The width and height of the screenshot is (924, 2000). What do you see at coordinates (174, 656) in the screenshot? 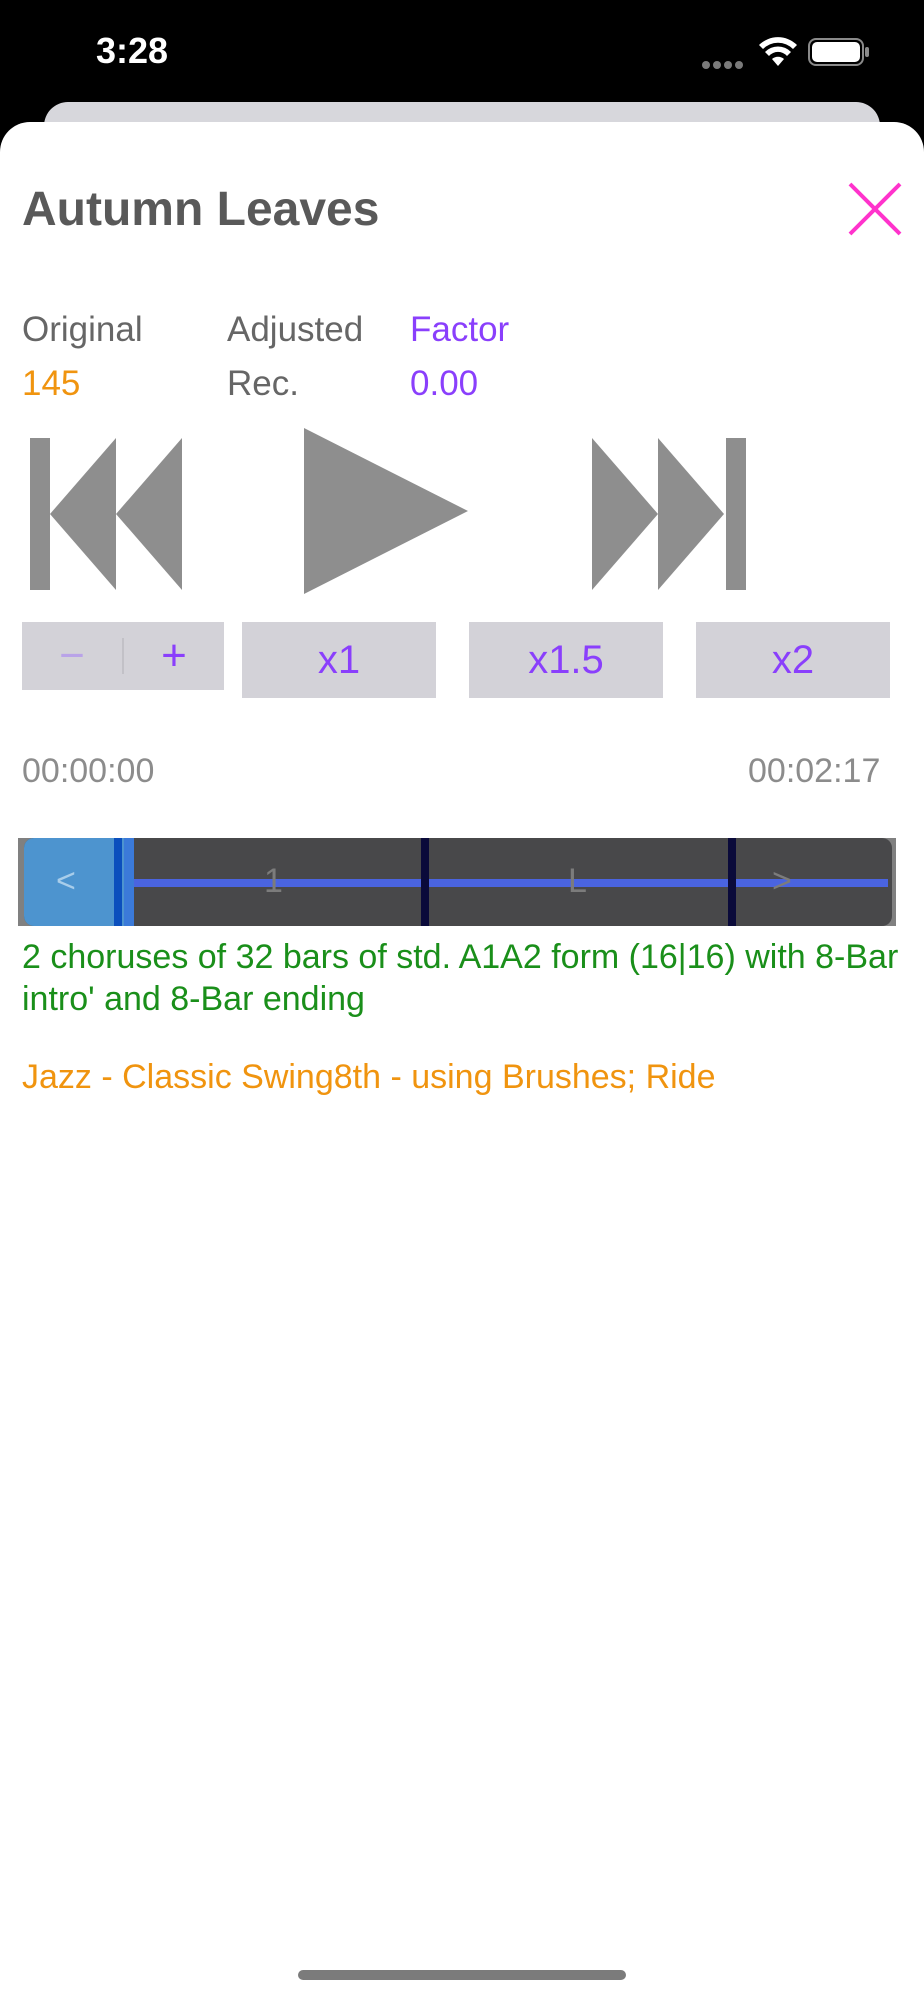
I see `stepper-plus-button: +` at bounding box center [174, 656].